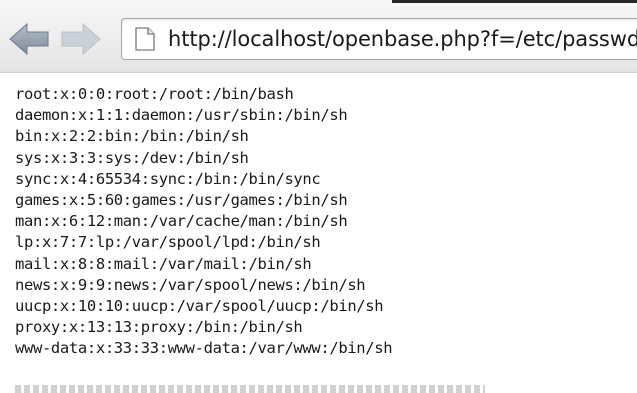 Image resolution: width=637 pixels, height=393 pixels. What do you see at coordinates (250, 389) in the screenshot?
I see `clipped-next-line` at bounding box center [250, 389].